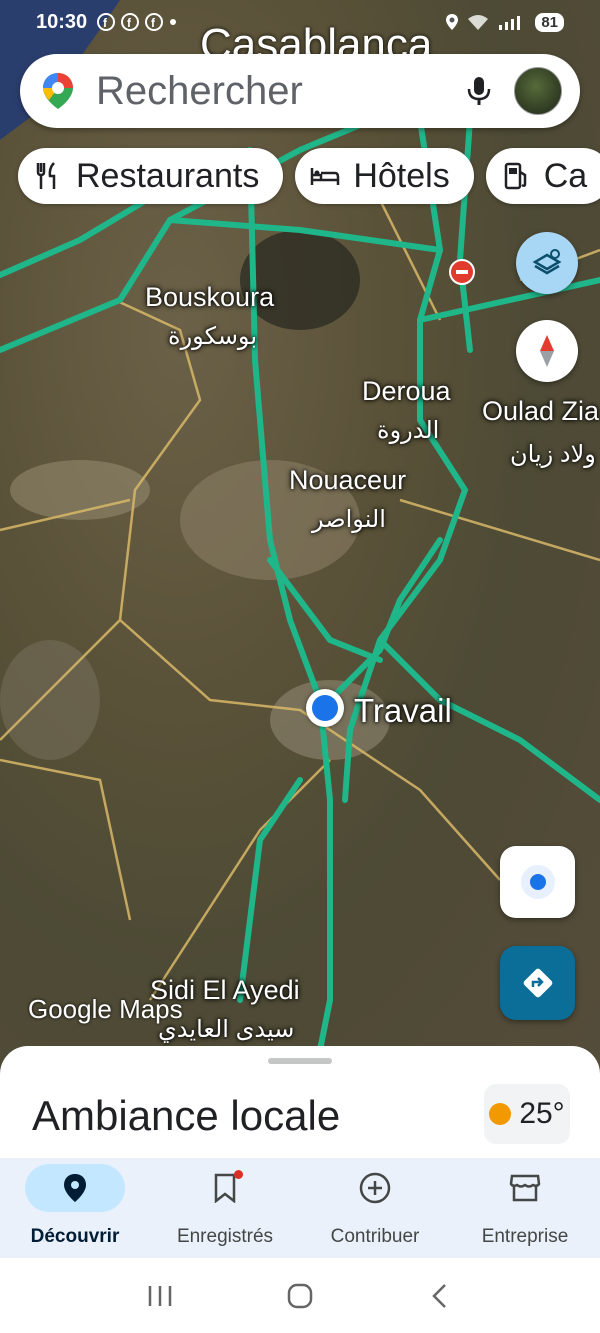 The image size is (600, 1333). Describe the element at coordinates (375, 1236) in the screenshot. I see `nav-label: Contribuer` at that location.